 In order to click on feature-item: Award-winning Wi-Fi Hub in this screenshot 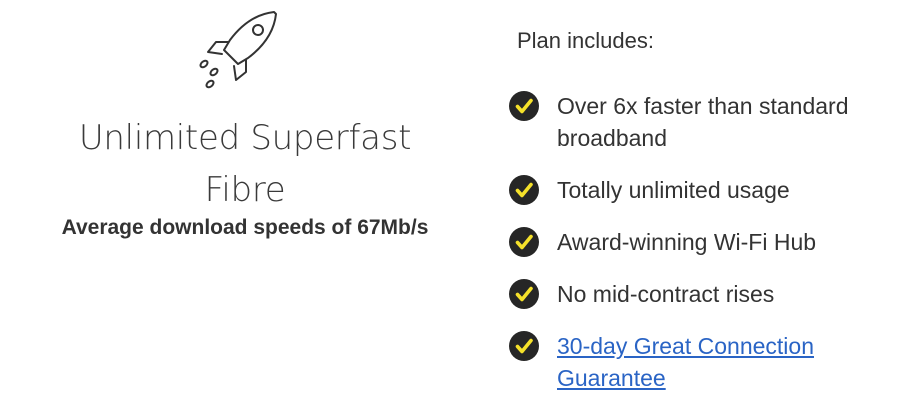, I will do `click(705, 242)`.